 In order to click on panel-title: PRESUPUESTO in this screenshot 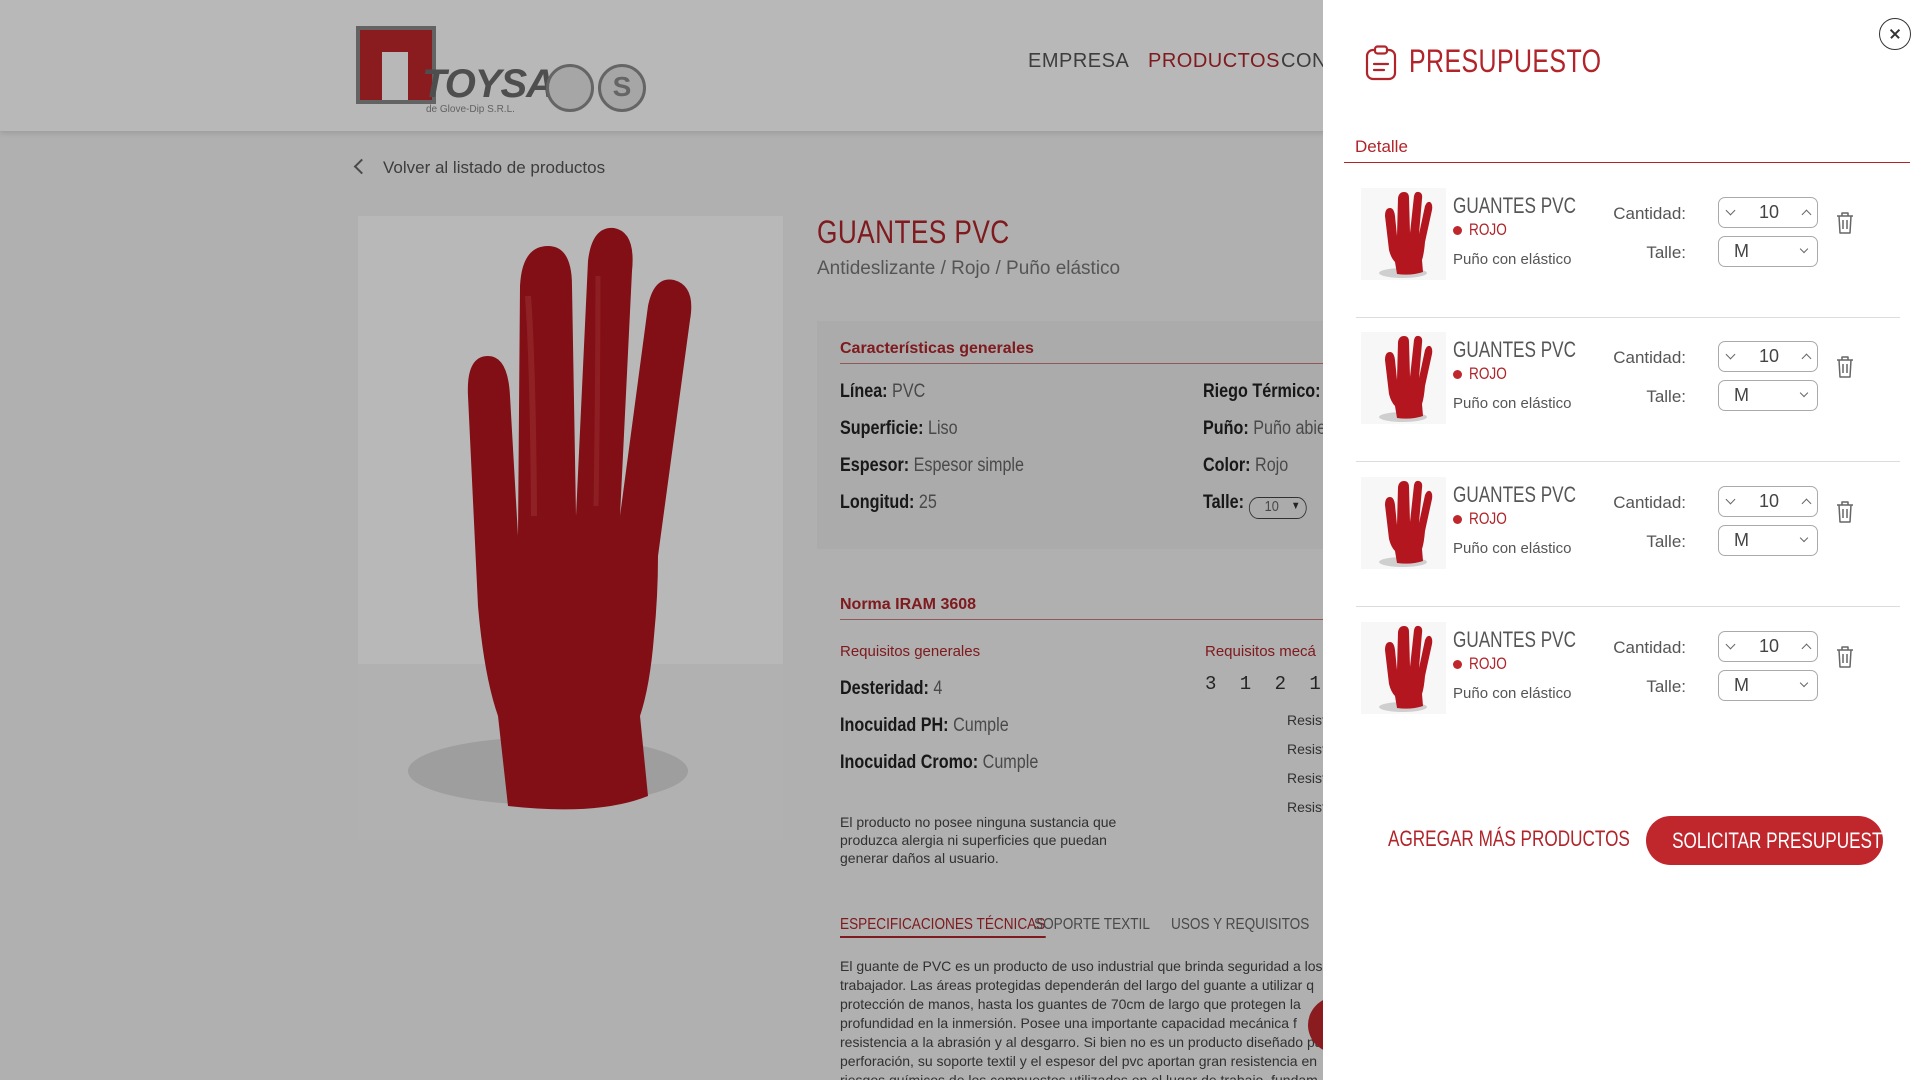, I will do `click(1505, 61)`.